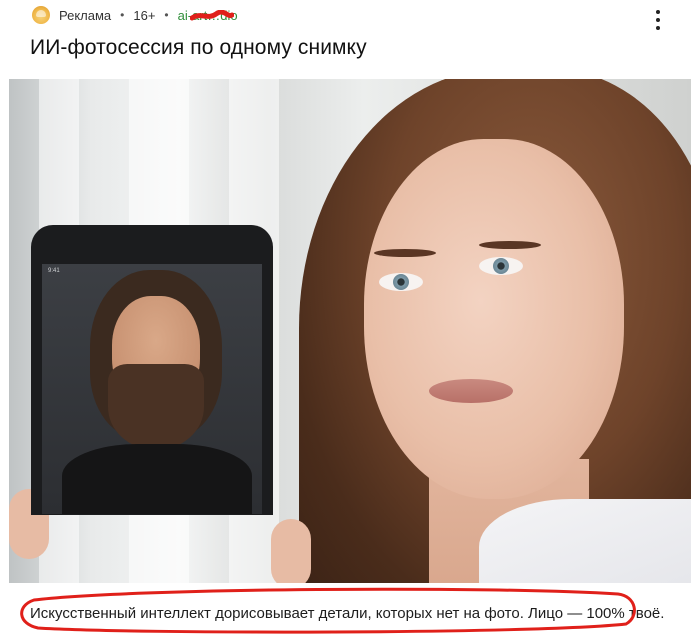 The height and width of the screenshot is (637, 700). I want to click on crown-emoji-icon, so click(41, 15).